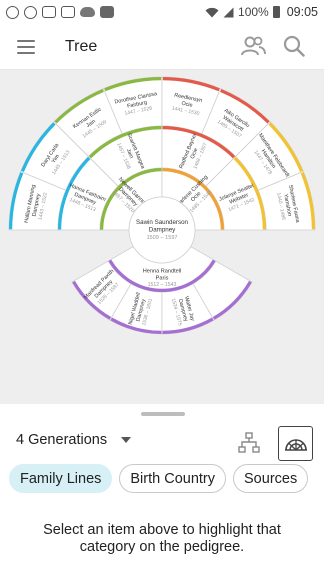  Describe the element at coordinates (249, 443) in the screenshot. I see `tree-view-icon` at that location.